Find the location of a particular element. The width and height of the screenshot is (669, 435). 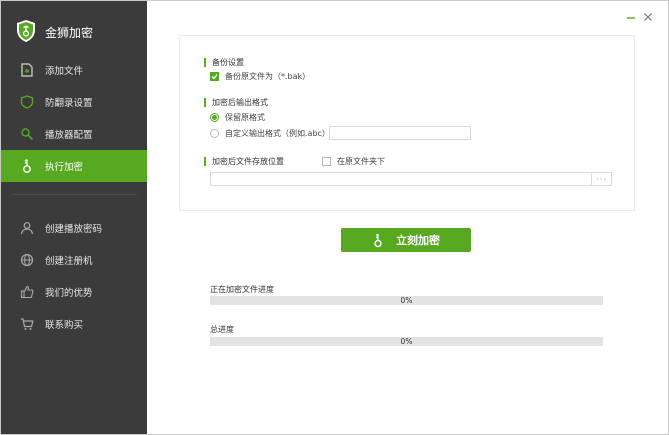

current-progress-bar: 0% is located at coordinates (406, 300).